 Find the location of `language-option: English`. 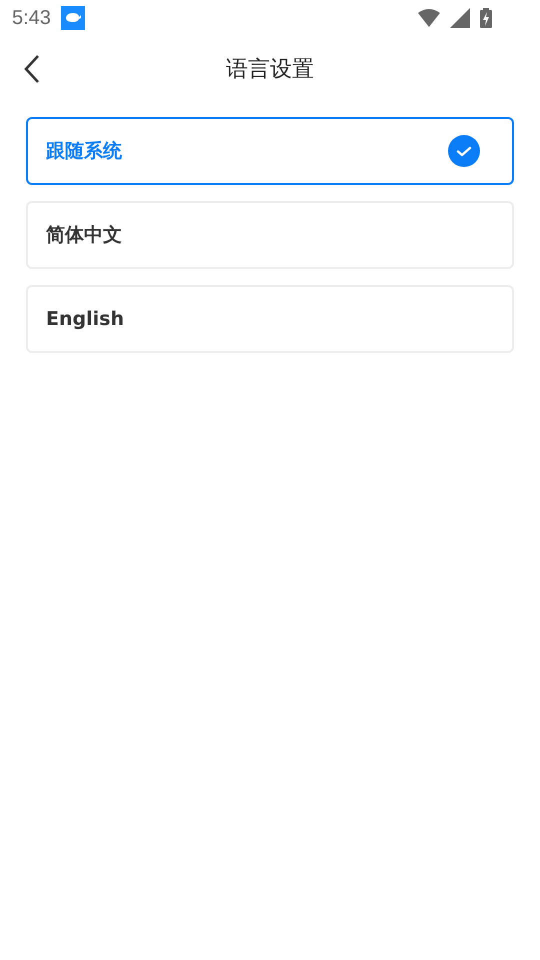

language-option: English is located at coordinates (270, 319).